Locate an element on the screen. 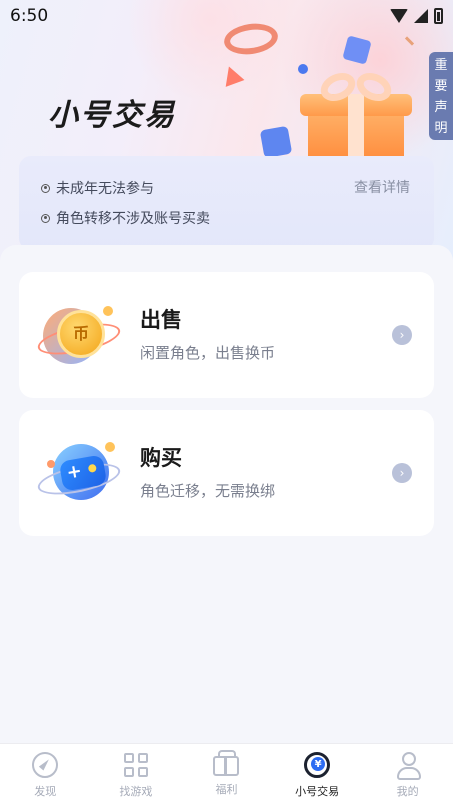 The image size is (453, 805). bottom-nav: 发现 找游戏 福利 小号交易 我的 is located at coordinates (226, 774).